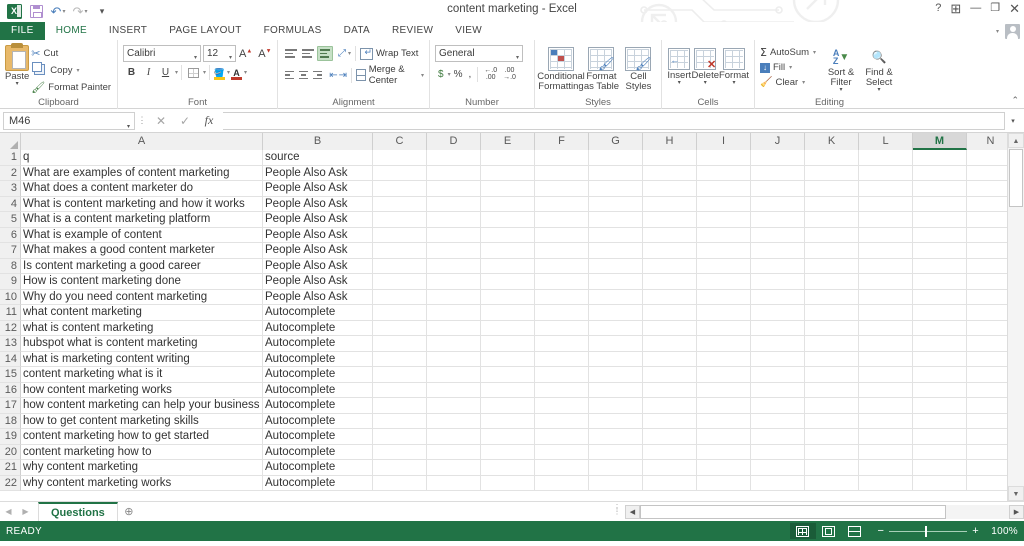 Image resolution: width=1024 pixels, height=546 pixels. What do you see at coordinates (142, 375) in the screenshot?
I see `cell-A15: content marketing what is it` at bounding box center [142, 375].